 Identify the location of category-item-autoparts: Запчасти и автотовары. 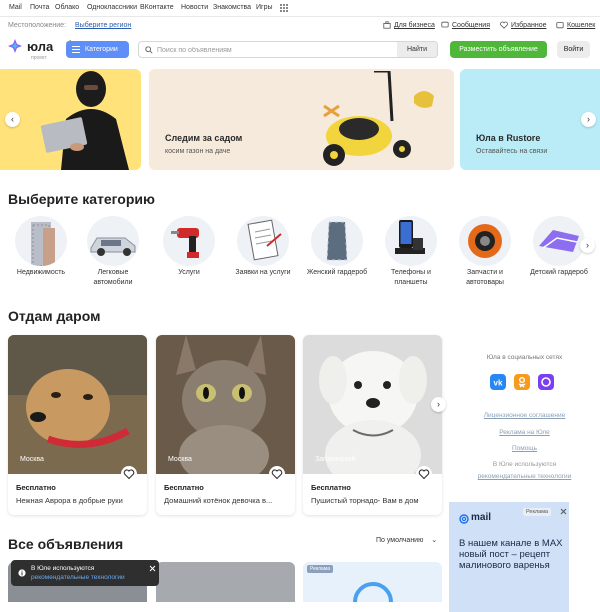
(485, 252).